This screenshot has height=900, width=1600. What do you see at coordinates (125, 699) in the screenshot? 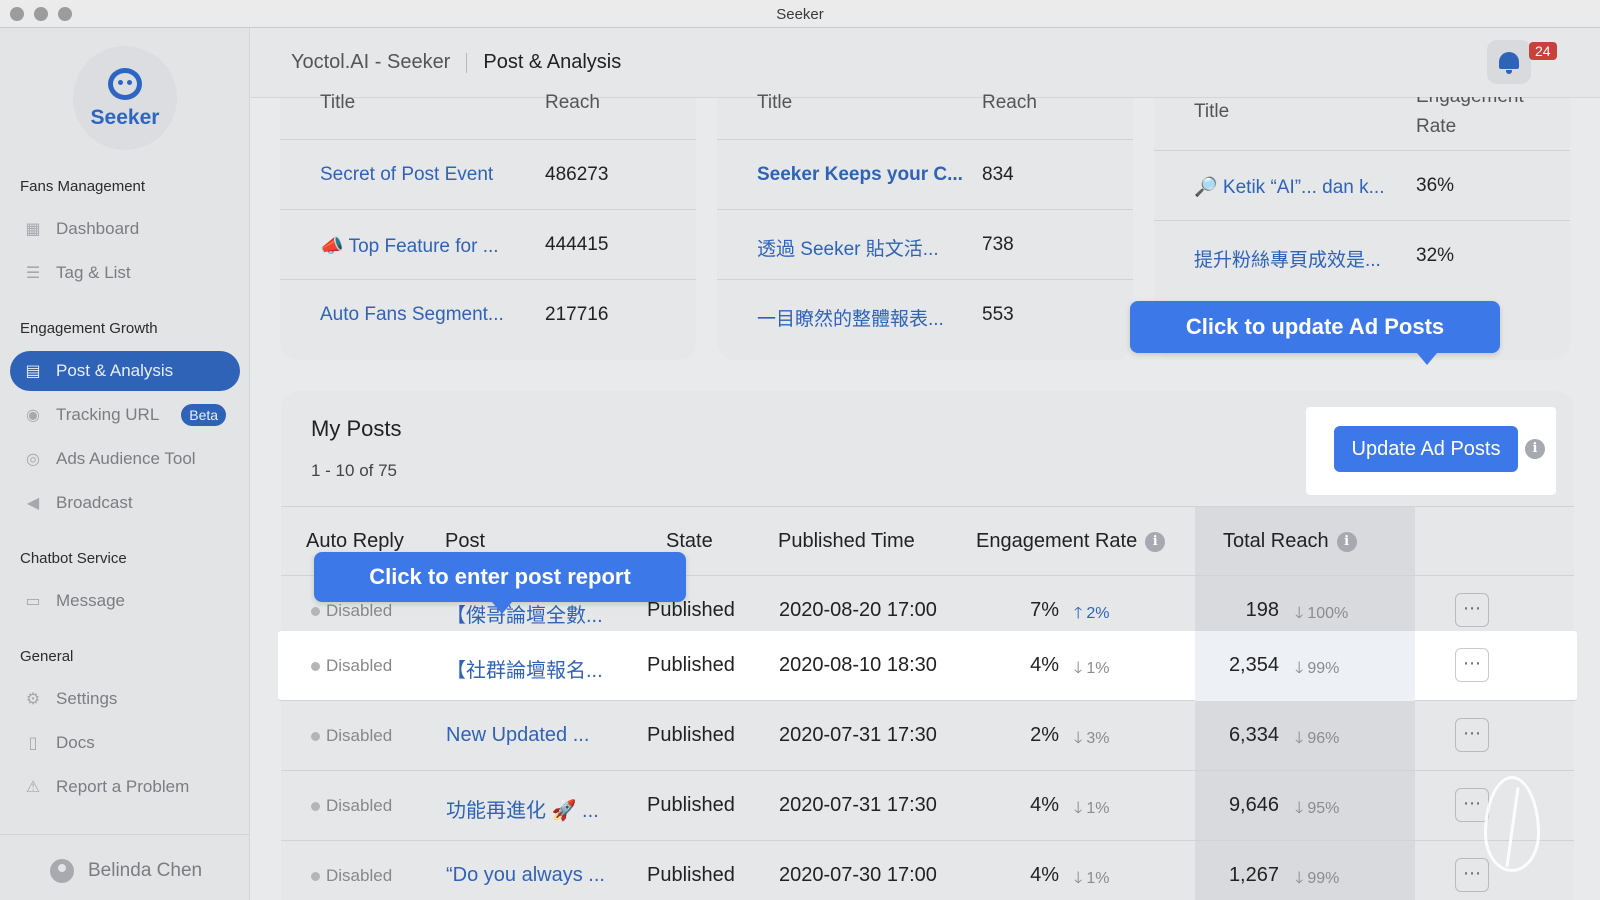
I see `sidebar-item-settings: ⚙ Settings` at bounding box center [125, 699].